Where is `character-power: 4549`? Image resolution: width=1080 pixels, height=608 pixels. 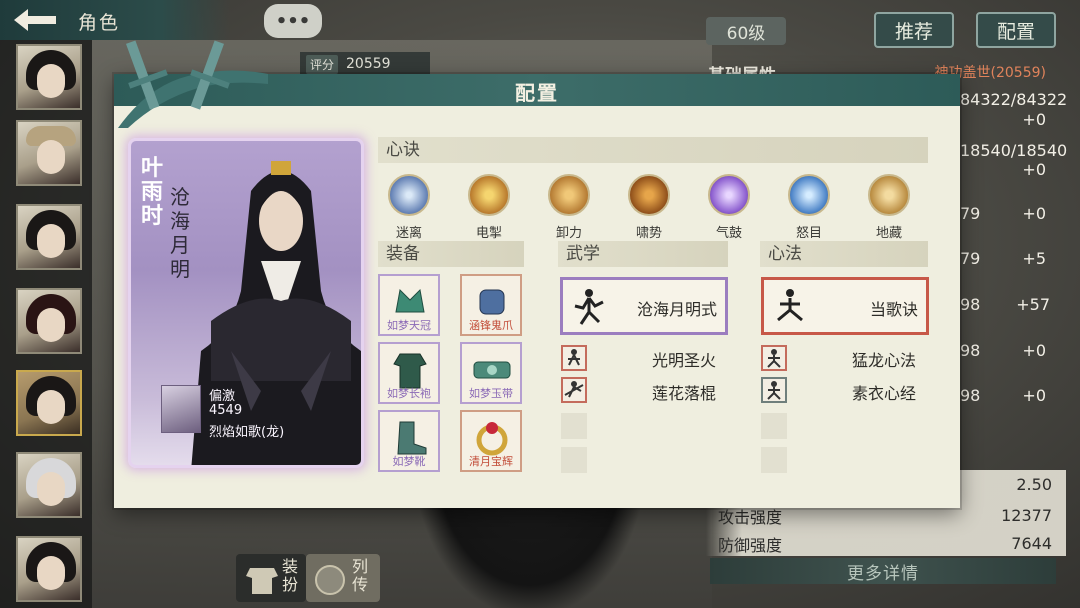 character-power: 4549 is located at coordinates (226, 410).